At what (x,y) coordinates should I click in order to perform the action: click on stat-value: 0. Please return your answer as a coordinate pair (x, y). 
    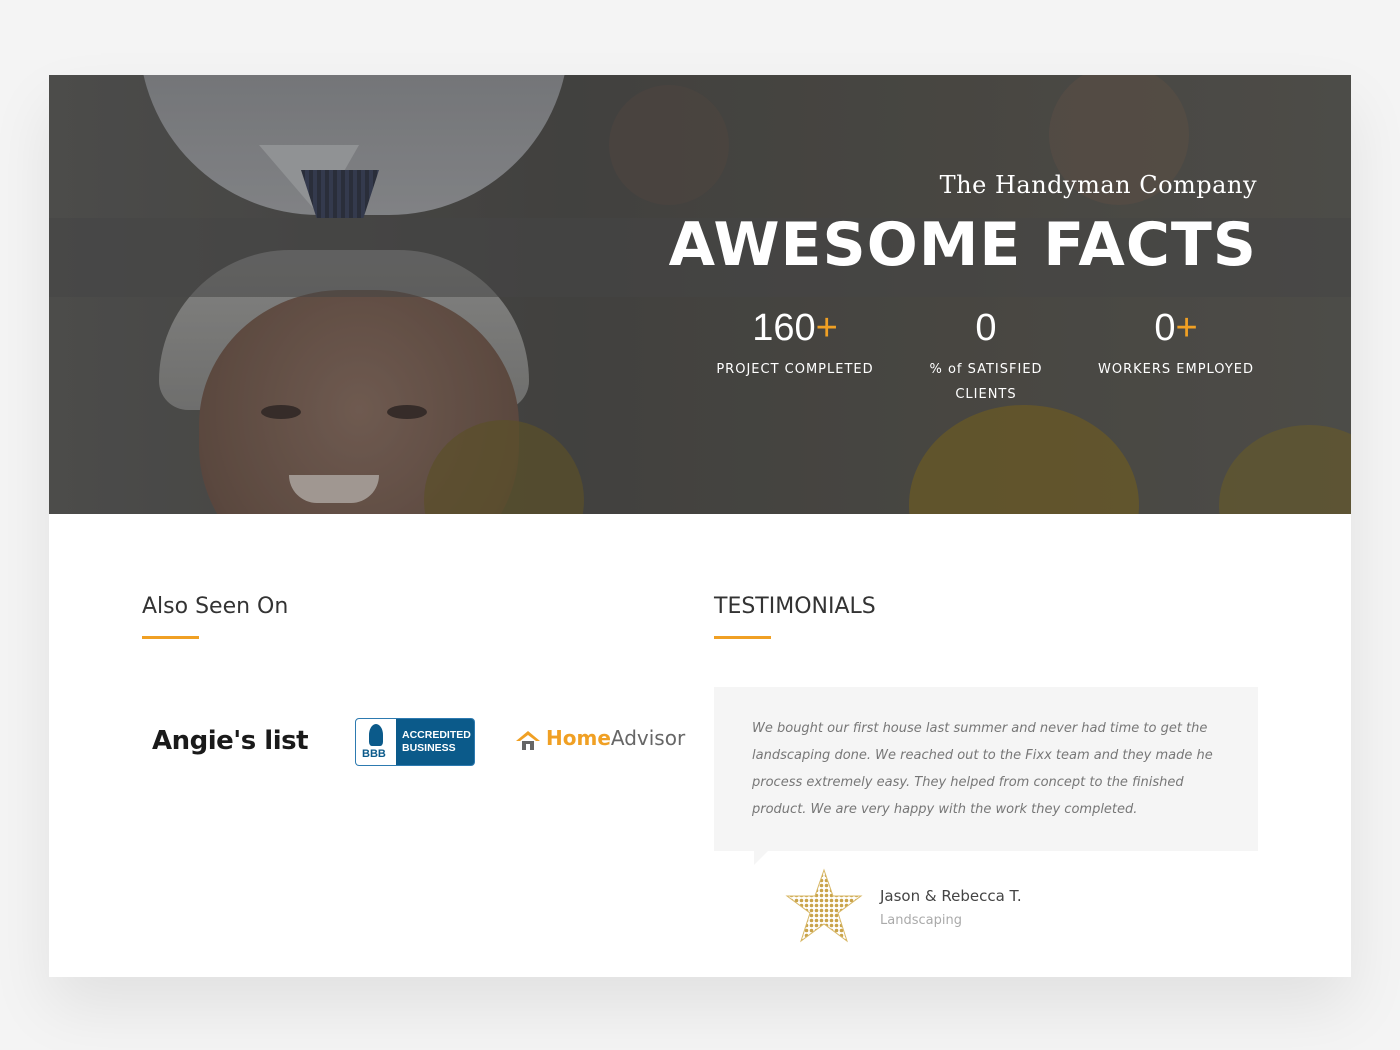
    Looking at the image, I should click on (986, 328).